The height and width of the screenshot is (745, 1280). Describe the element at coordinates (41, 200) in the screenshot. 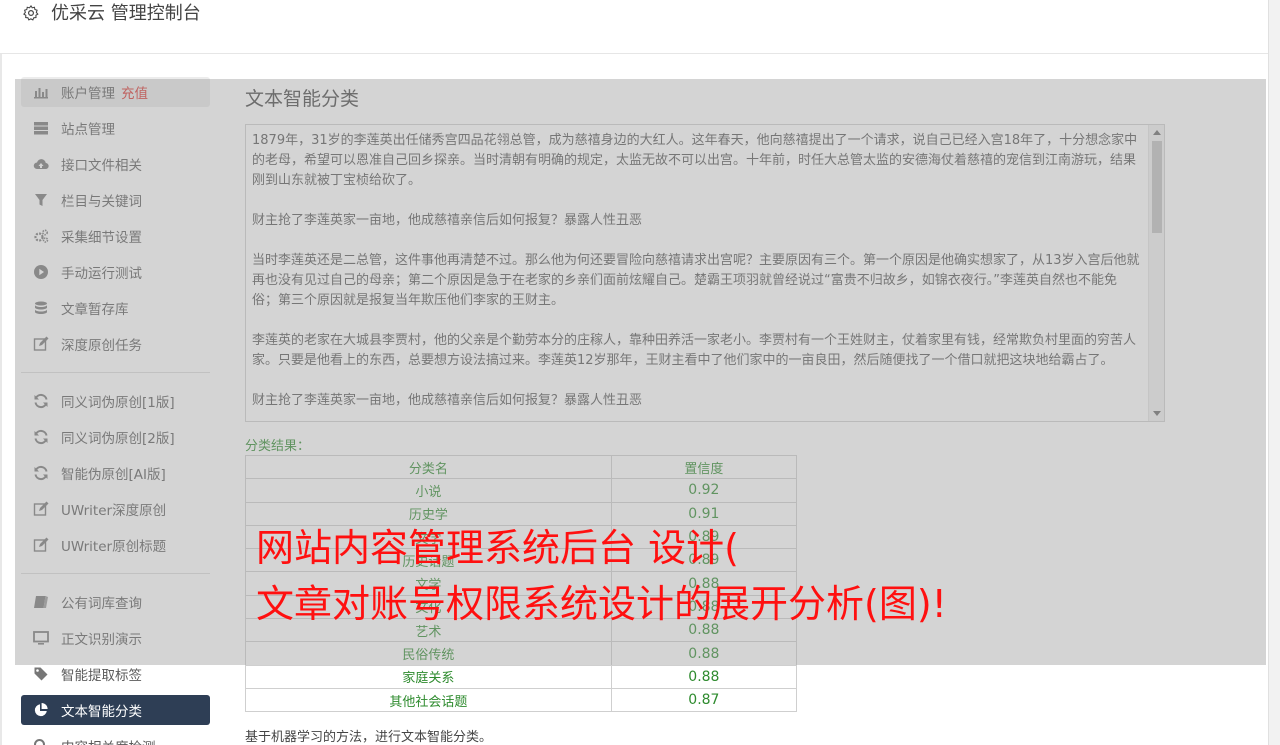

I see `filter-icon` at that location.